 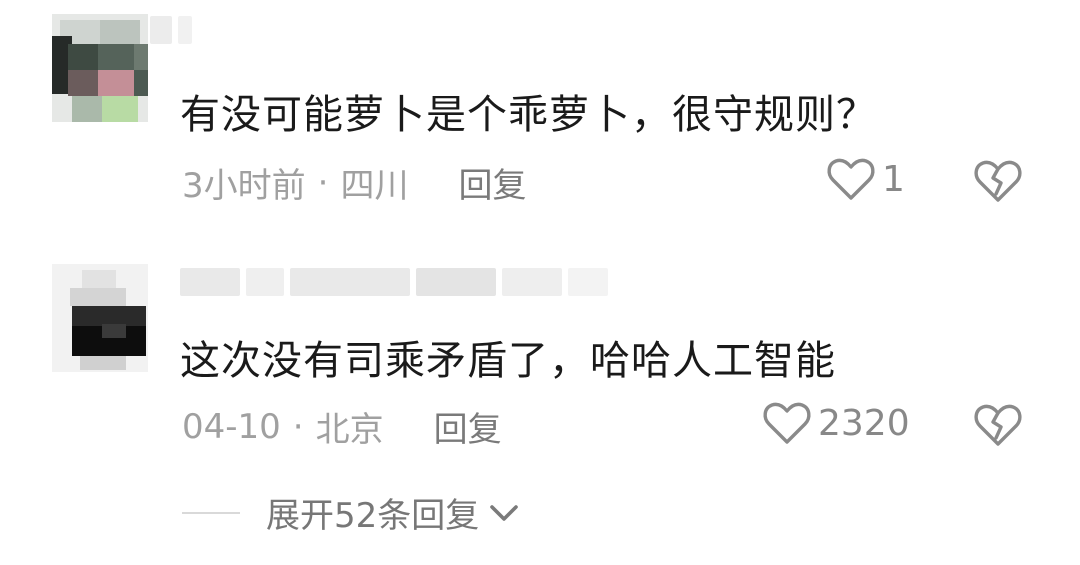 What do you see at coordinates (893, 179) in the screenshot?
I see `like-count: 1` at bounding box center [893, 179].